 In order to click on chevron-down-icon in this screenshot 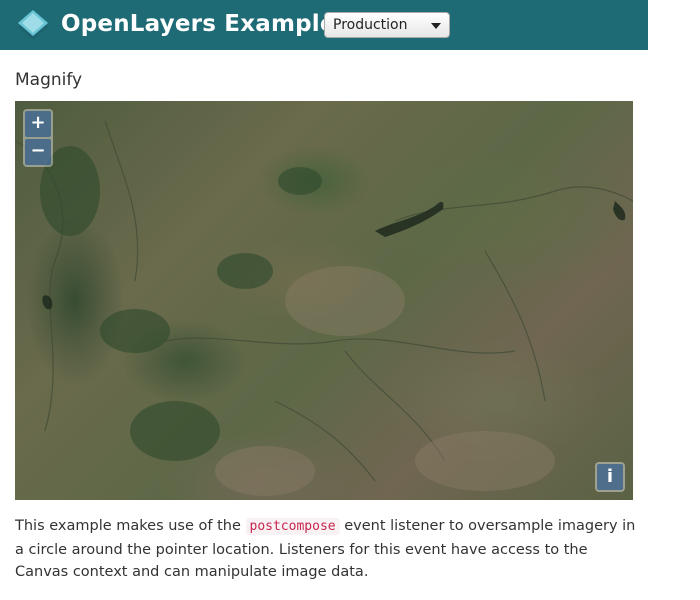, I will do `click(436, 26)`.